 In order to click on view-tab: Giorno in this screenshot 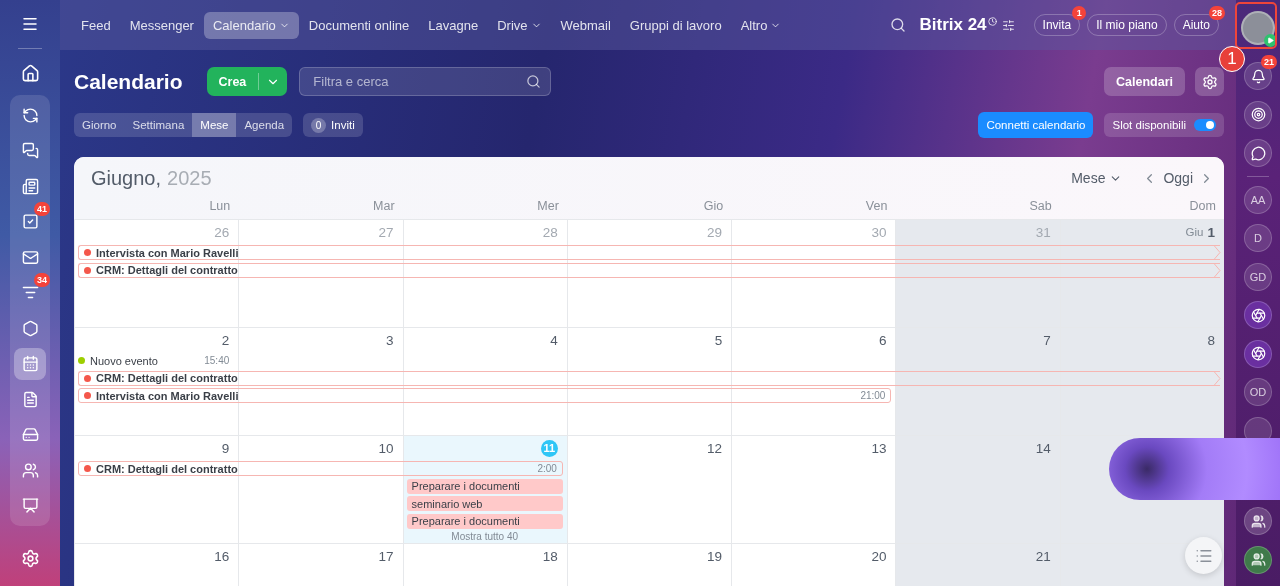, I will do `click(99, 125)`.